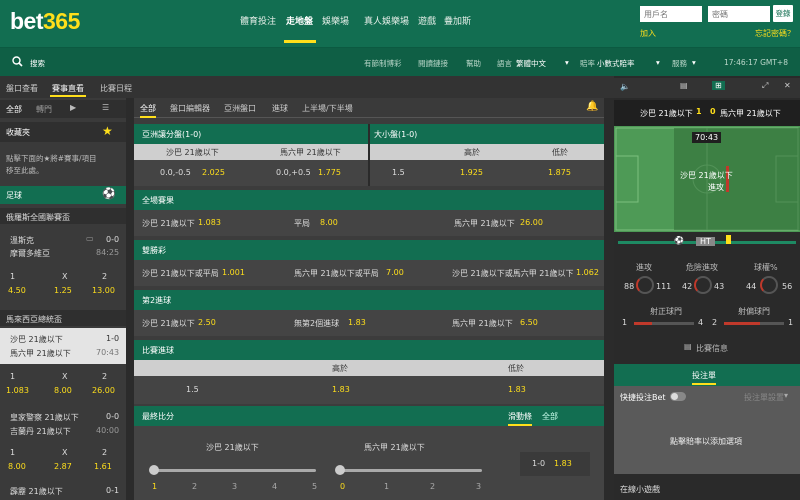 This screenshot has width=800, height=500. I want to click on bet-slip-title: 投注單, so click(704, 377).